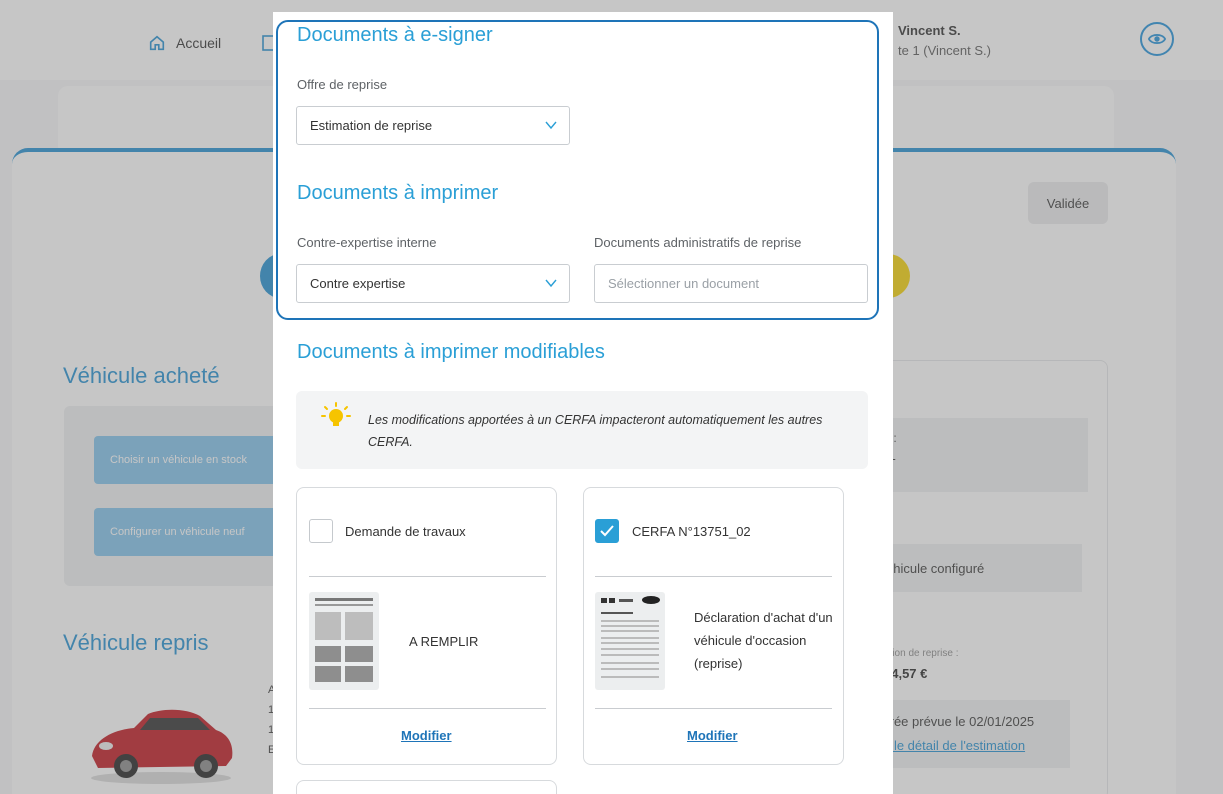 This screenshot has height=794, width=1223. I want to click on counter-expertise-label: Contre-expertise interne, so click(367, 242).